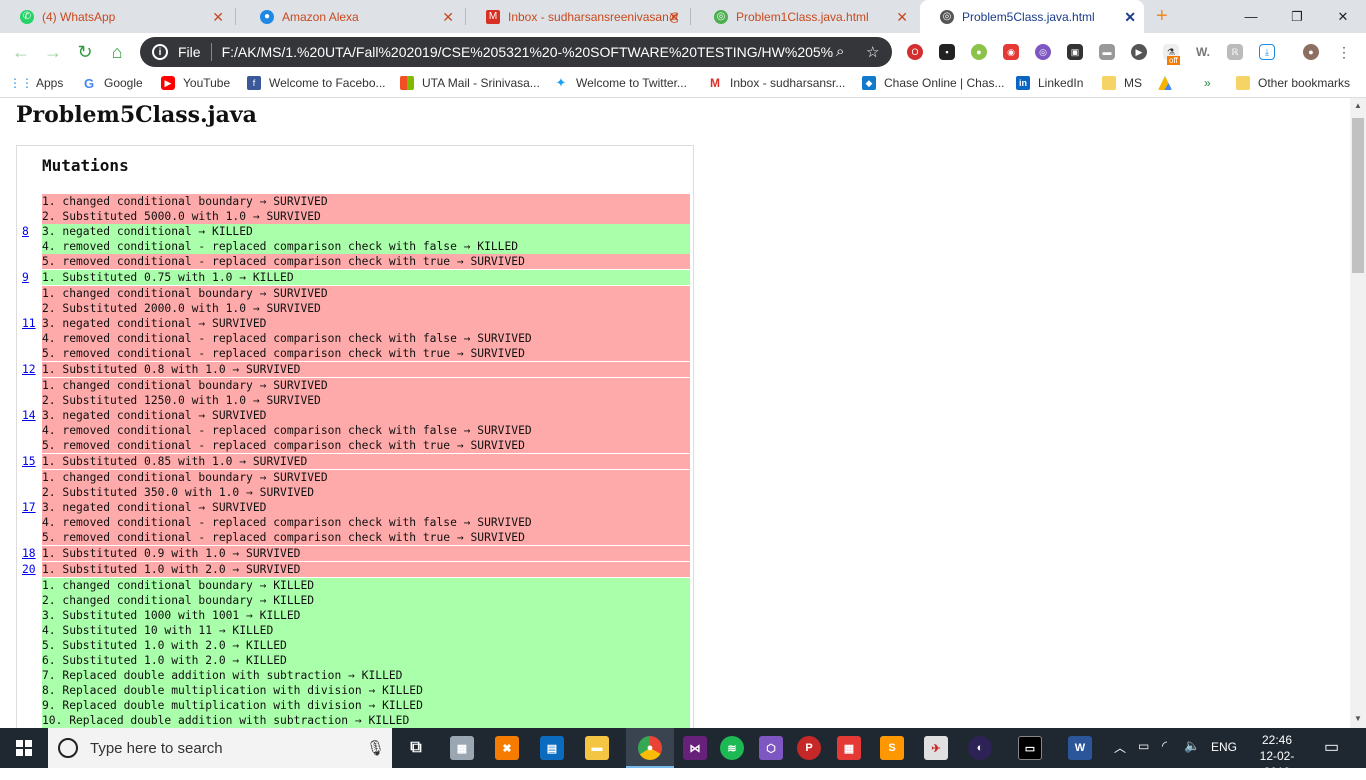 The height and width of the screenshot is (780, 1366). What do you see at coordinates (32, 369) in the screenshot?
I see `line-number-link: 12` at bounding box center [32, 369].